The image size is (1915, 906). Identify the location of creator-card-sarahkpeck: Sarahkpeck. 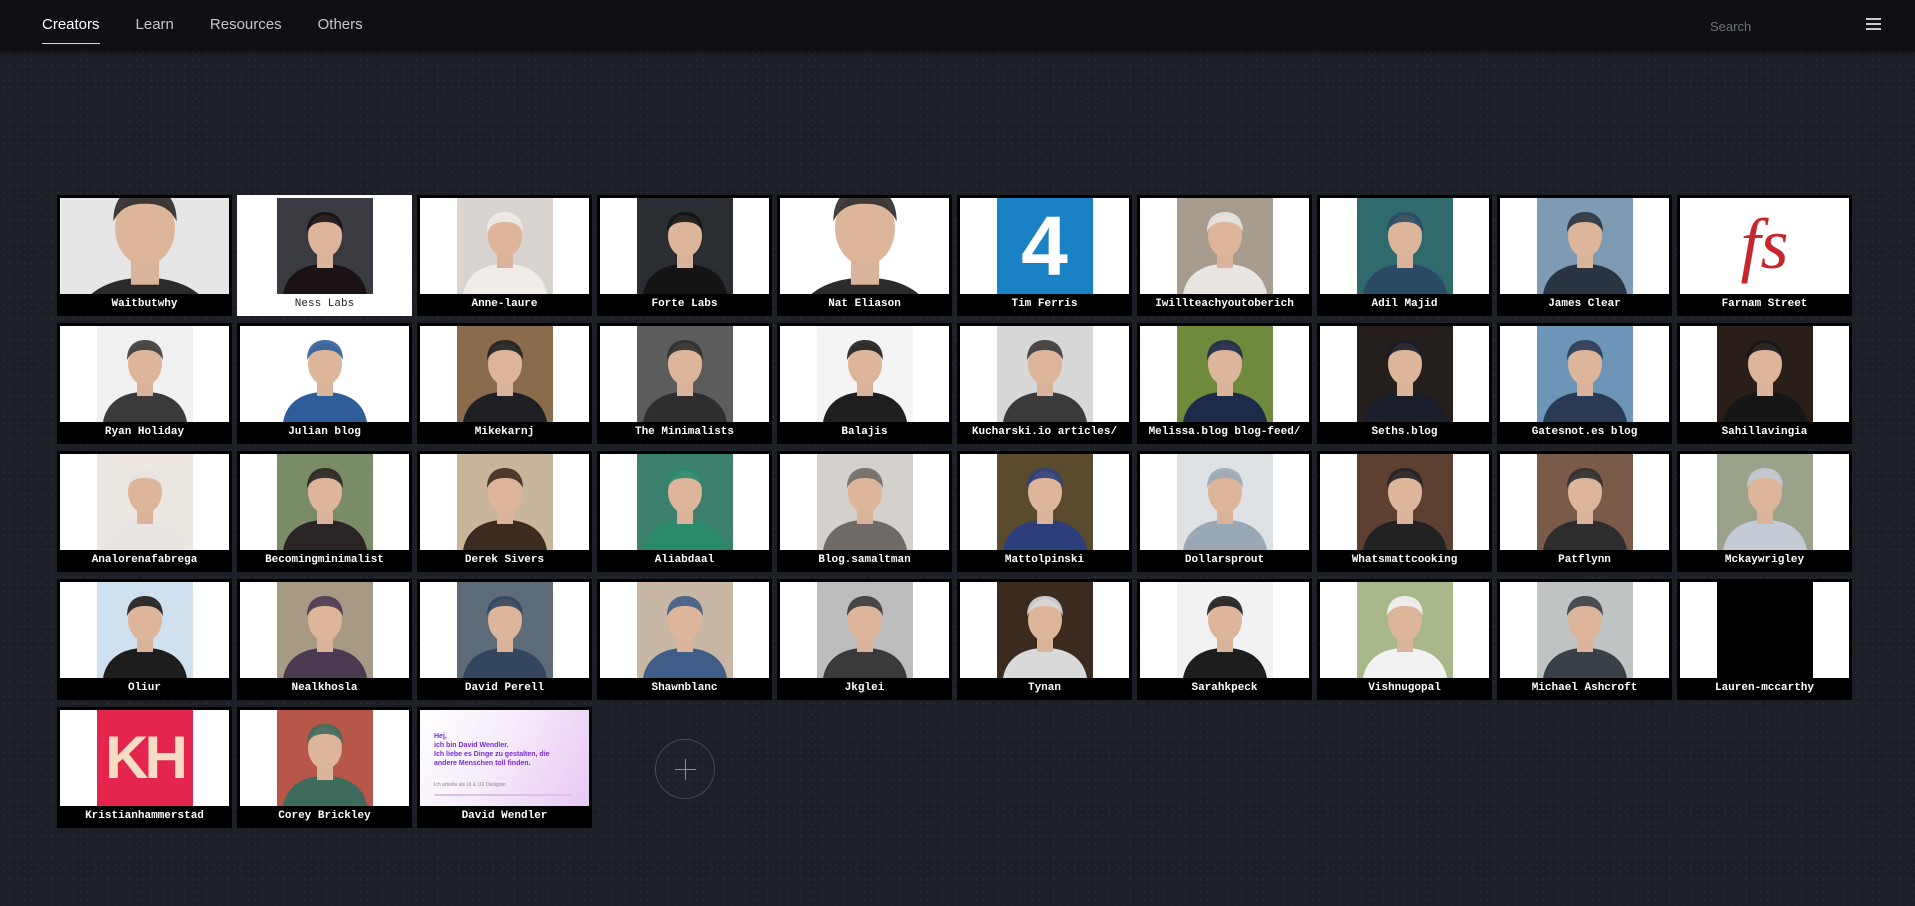
(1224, 639).